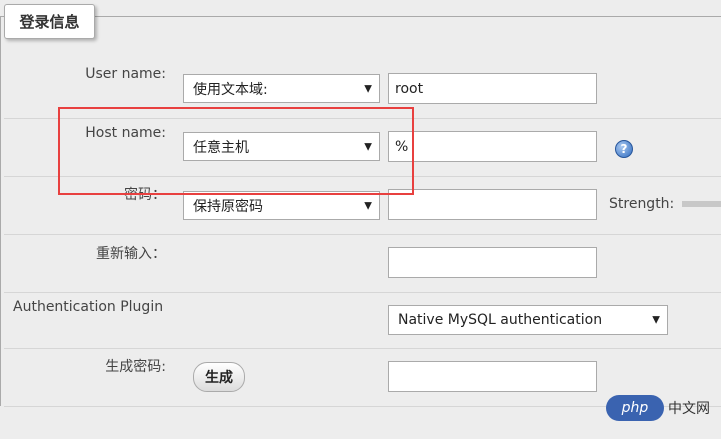 The image size is (721, 439). What do you see at coordinates (500, 320) in the screenshot?
I see `auth-plugin-value: Native MySQL authentication` at bounding box center [500, 320].